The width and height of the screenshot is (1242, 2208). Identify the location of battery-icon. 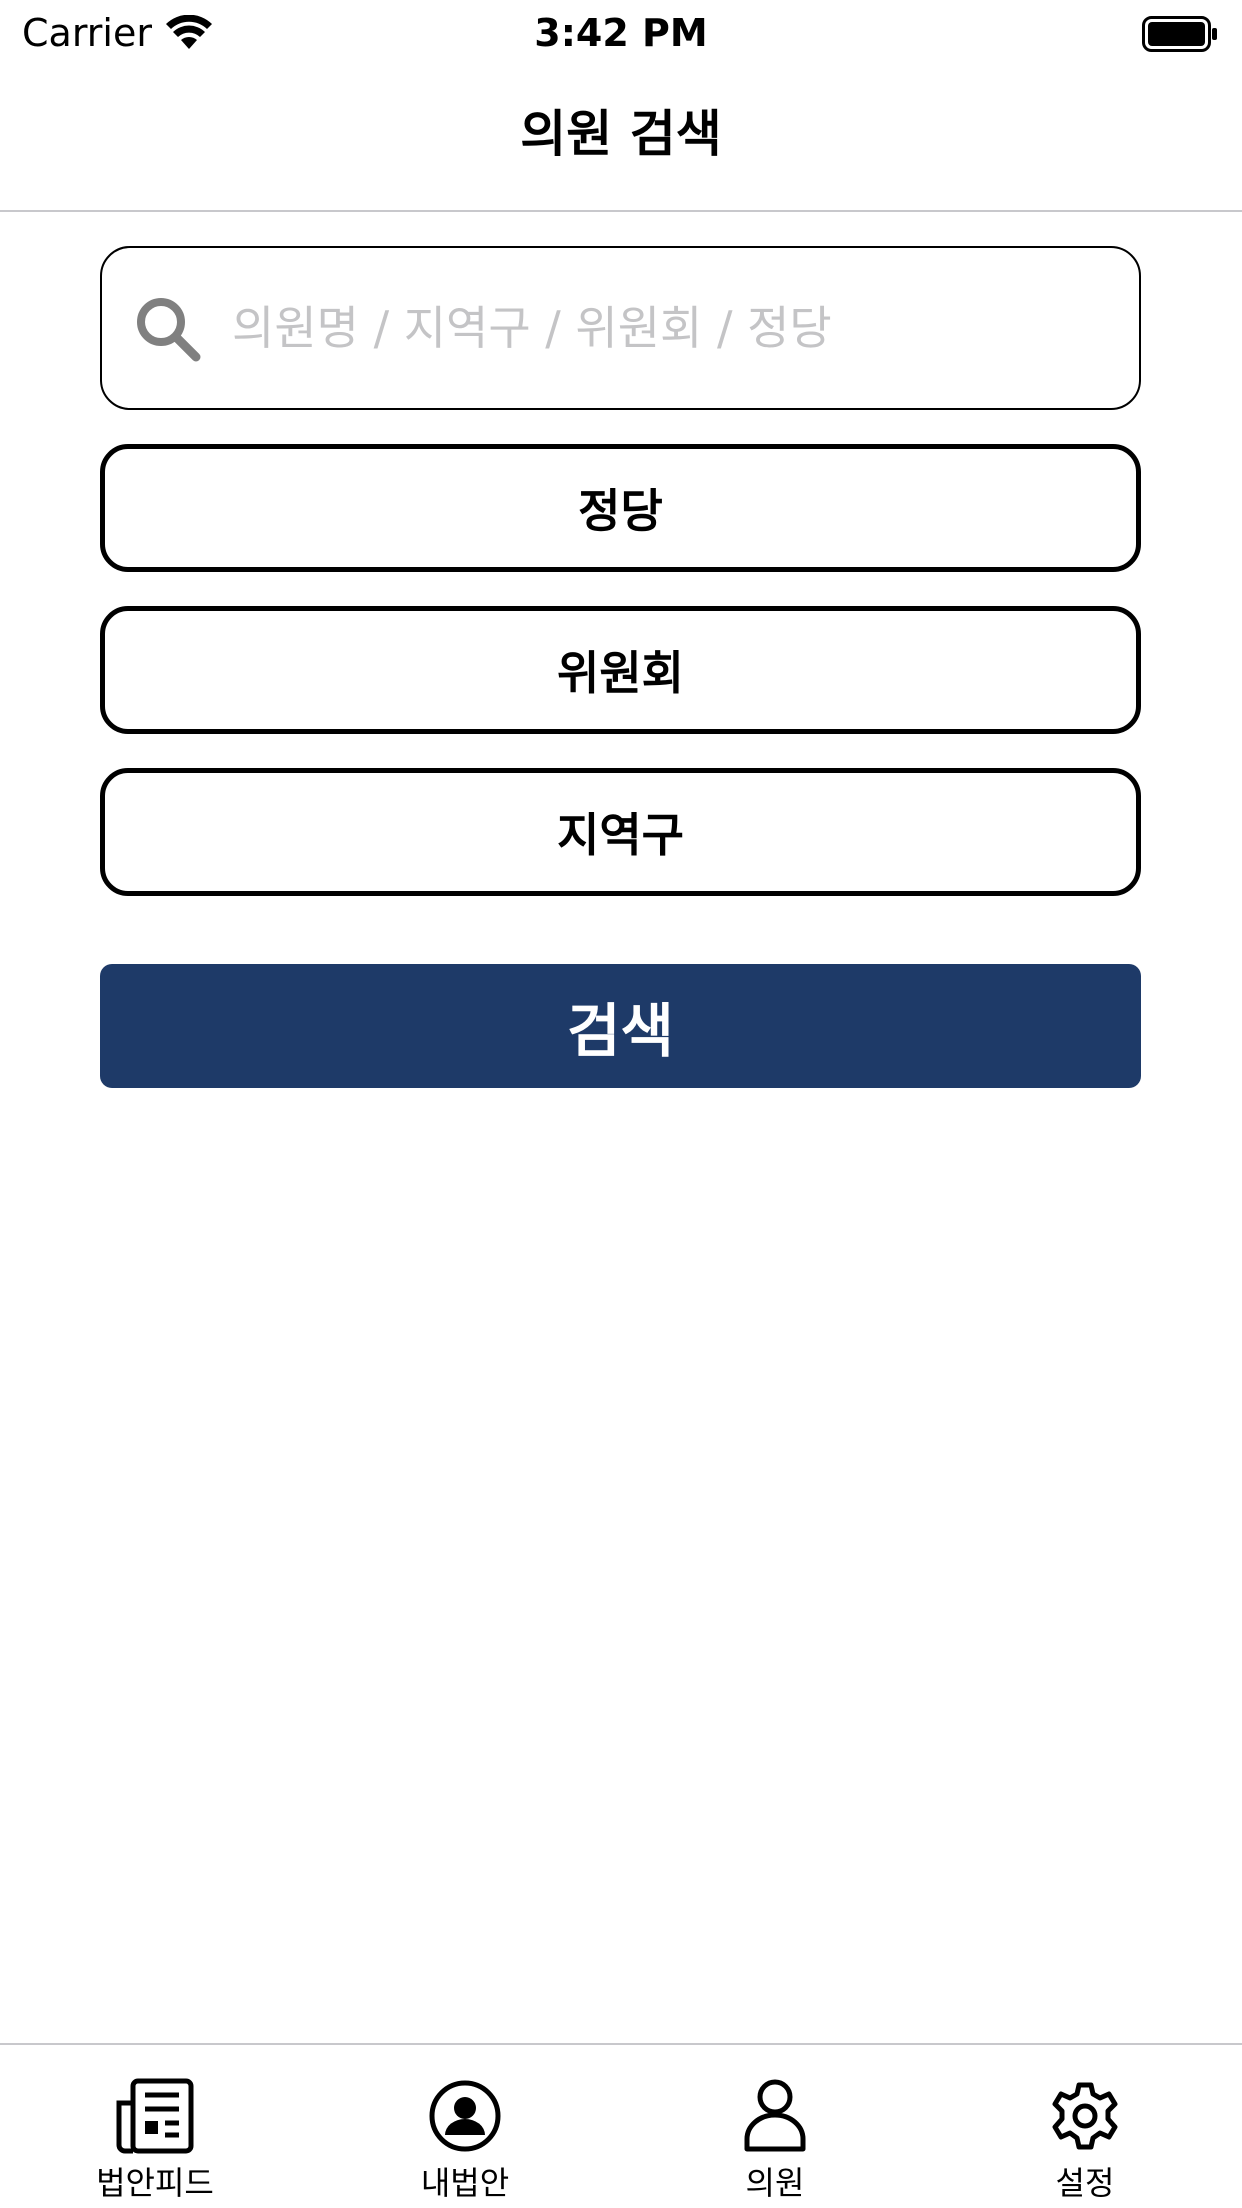
(1179, 34).